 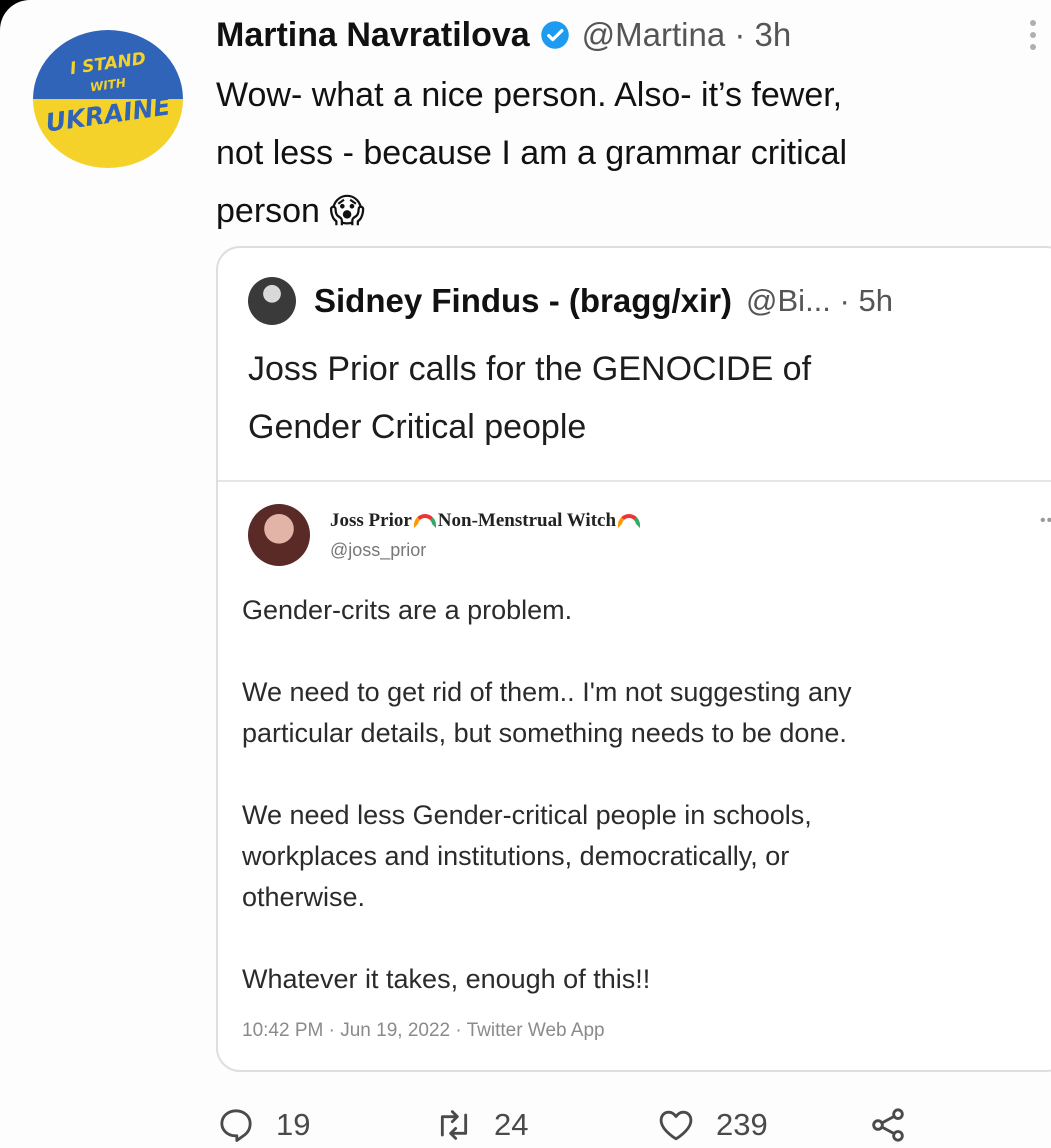 I want to click on like-count: 239, so click(x=742, y=1124).